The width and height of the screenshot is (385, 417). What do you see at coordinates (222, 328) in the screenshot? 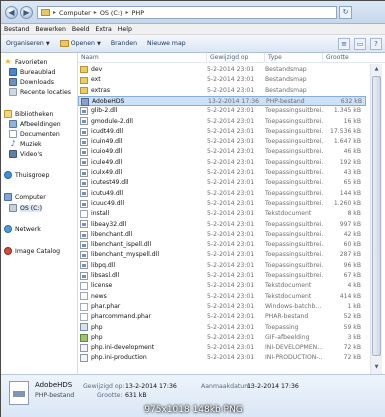
I see `file-row: php 5-2-2014 23:01 Toepassing 59 kB` at bounding box center [222, 328].